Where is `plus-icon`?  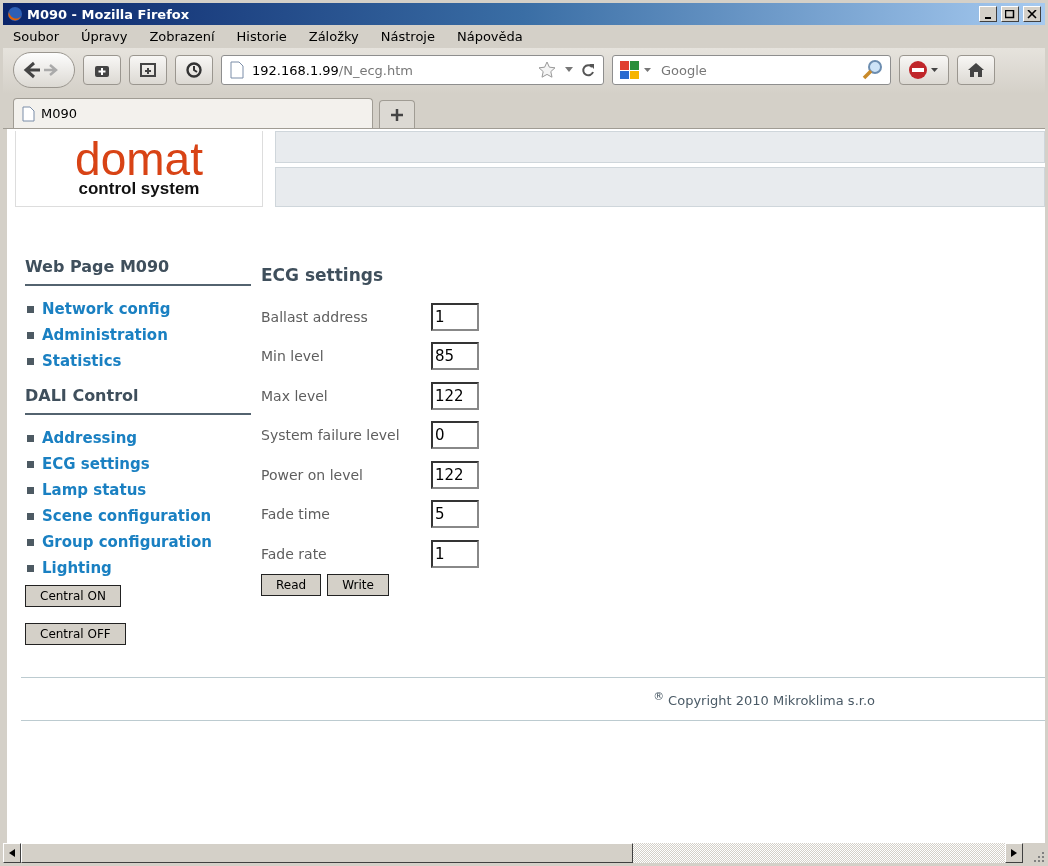 plus-icon is located at coordinates (397, 114).